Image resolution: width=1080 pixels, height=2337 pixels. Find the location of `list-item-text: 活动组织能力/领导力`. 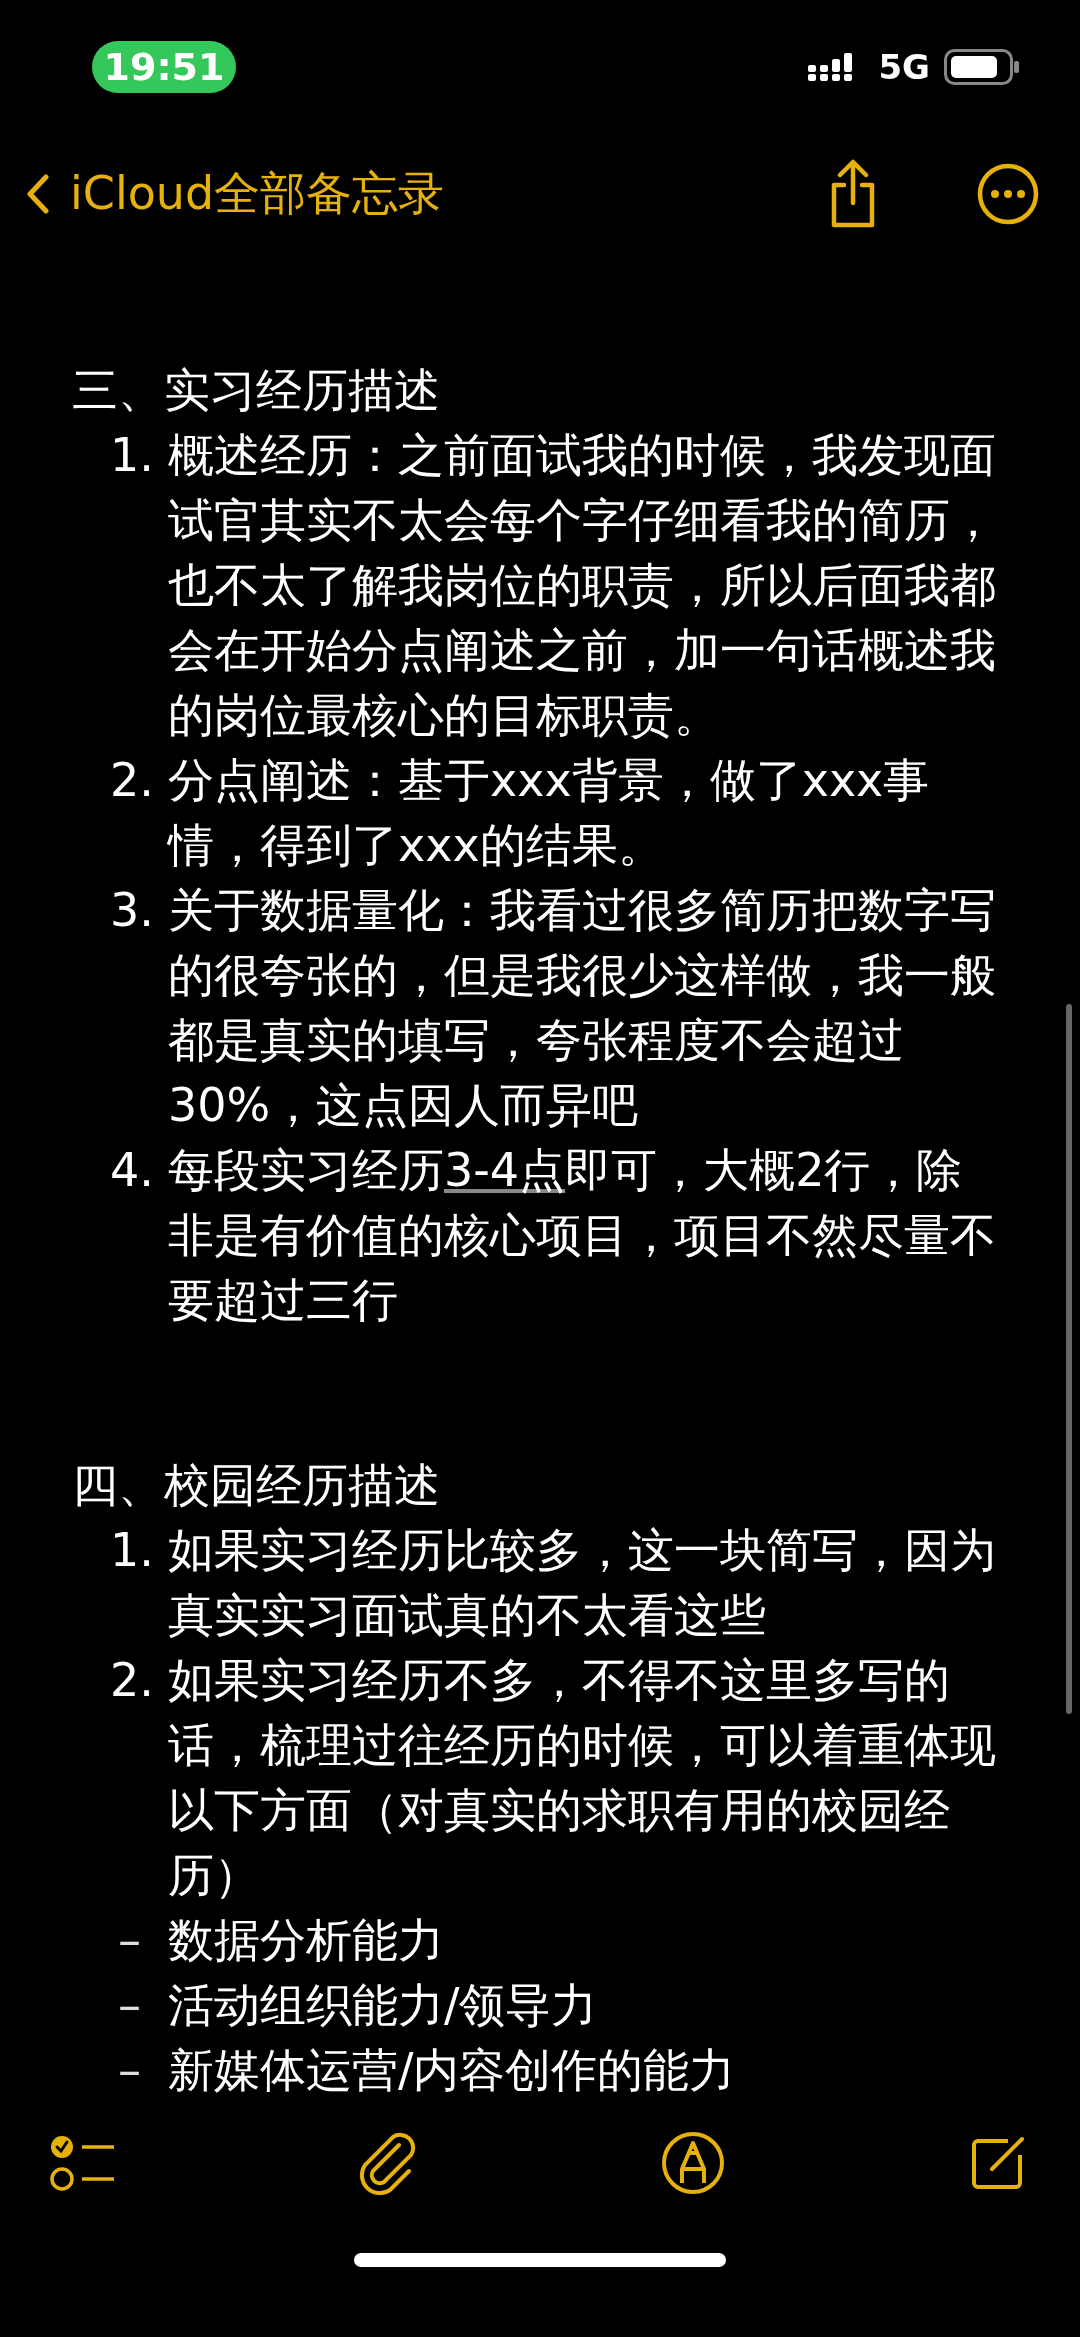

list-item-text: 活动组织能力/领导力 is located at coordinates (383, 2005).